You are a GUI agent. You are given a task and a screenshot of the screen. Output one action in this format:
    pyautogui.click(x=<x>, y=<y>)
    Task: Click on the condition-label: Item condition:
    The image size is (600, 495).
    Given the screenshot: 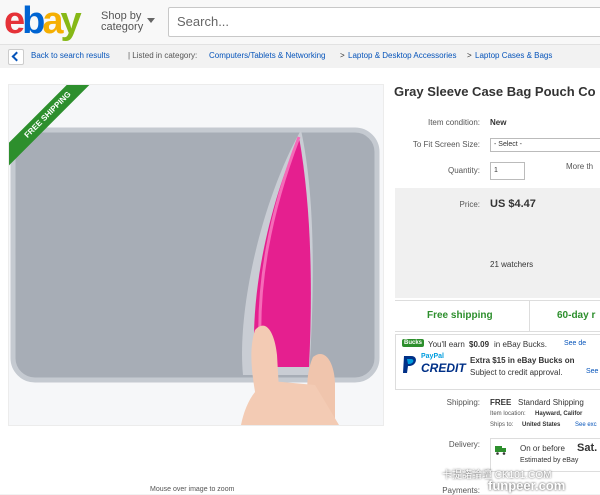 What is the action you would take?
    pyautogui.click(x=453, y=122)
    